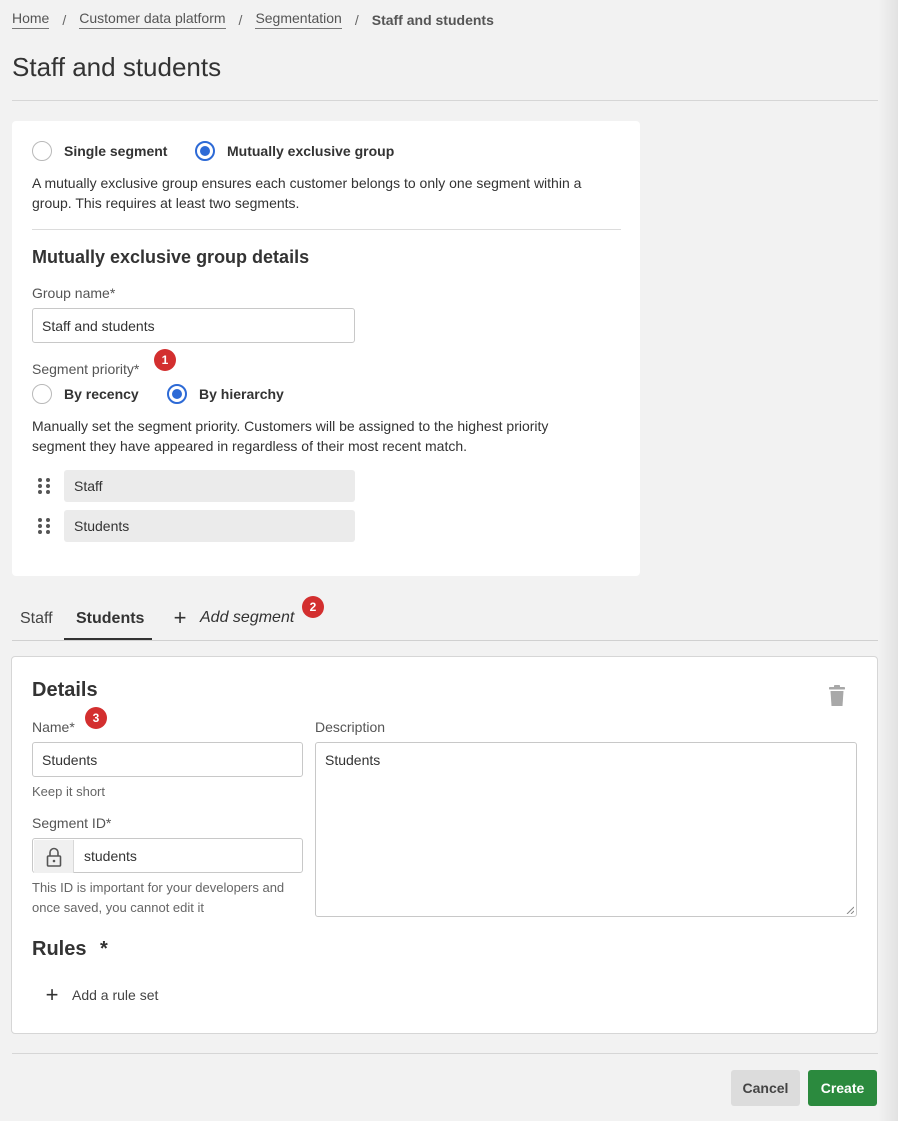 This screenshot has width=898, height=1121. I want to click on name-help: Keep it short, so click(68, 791).